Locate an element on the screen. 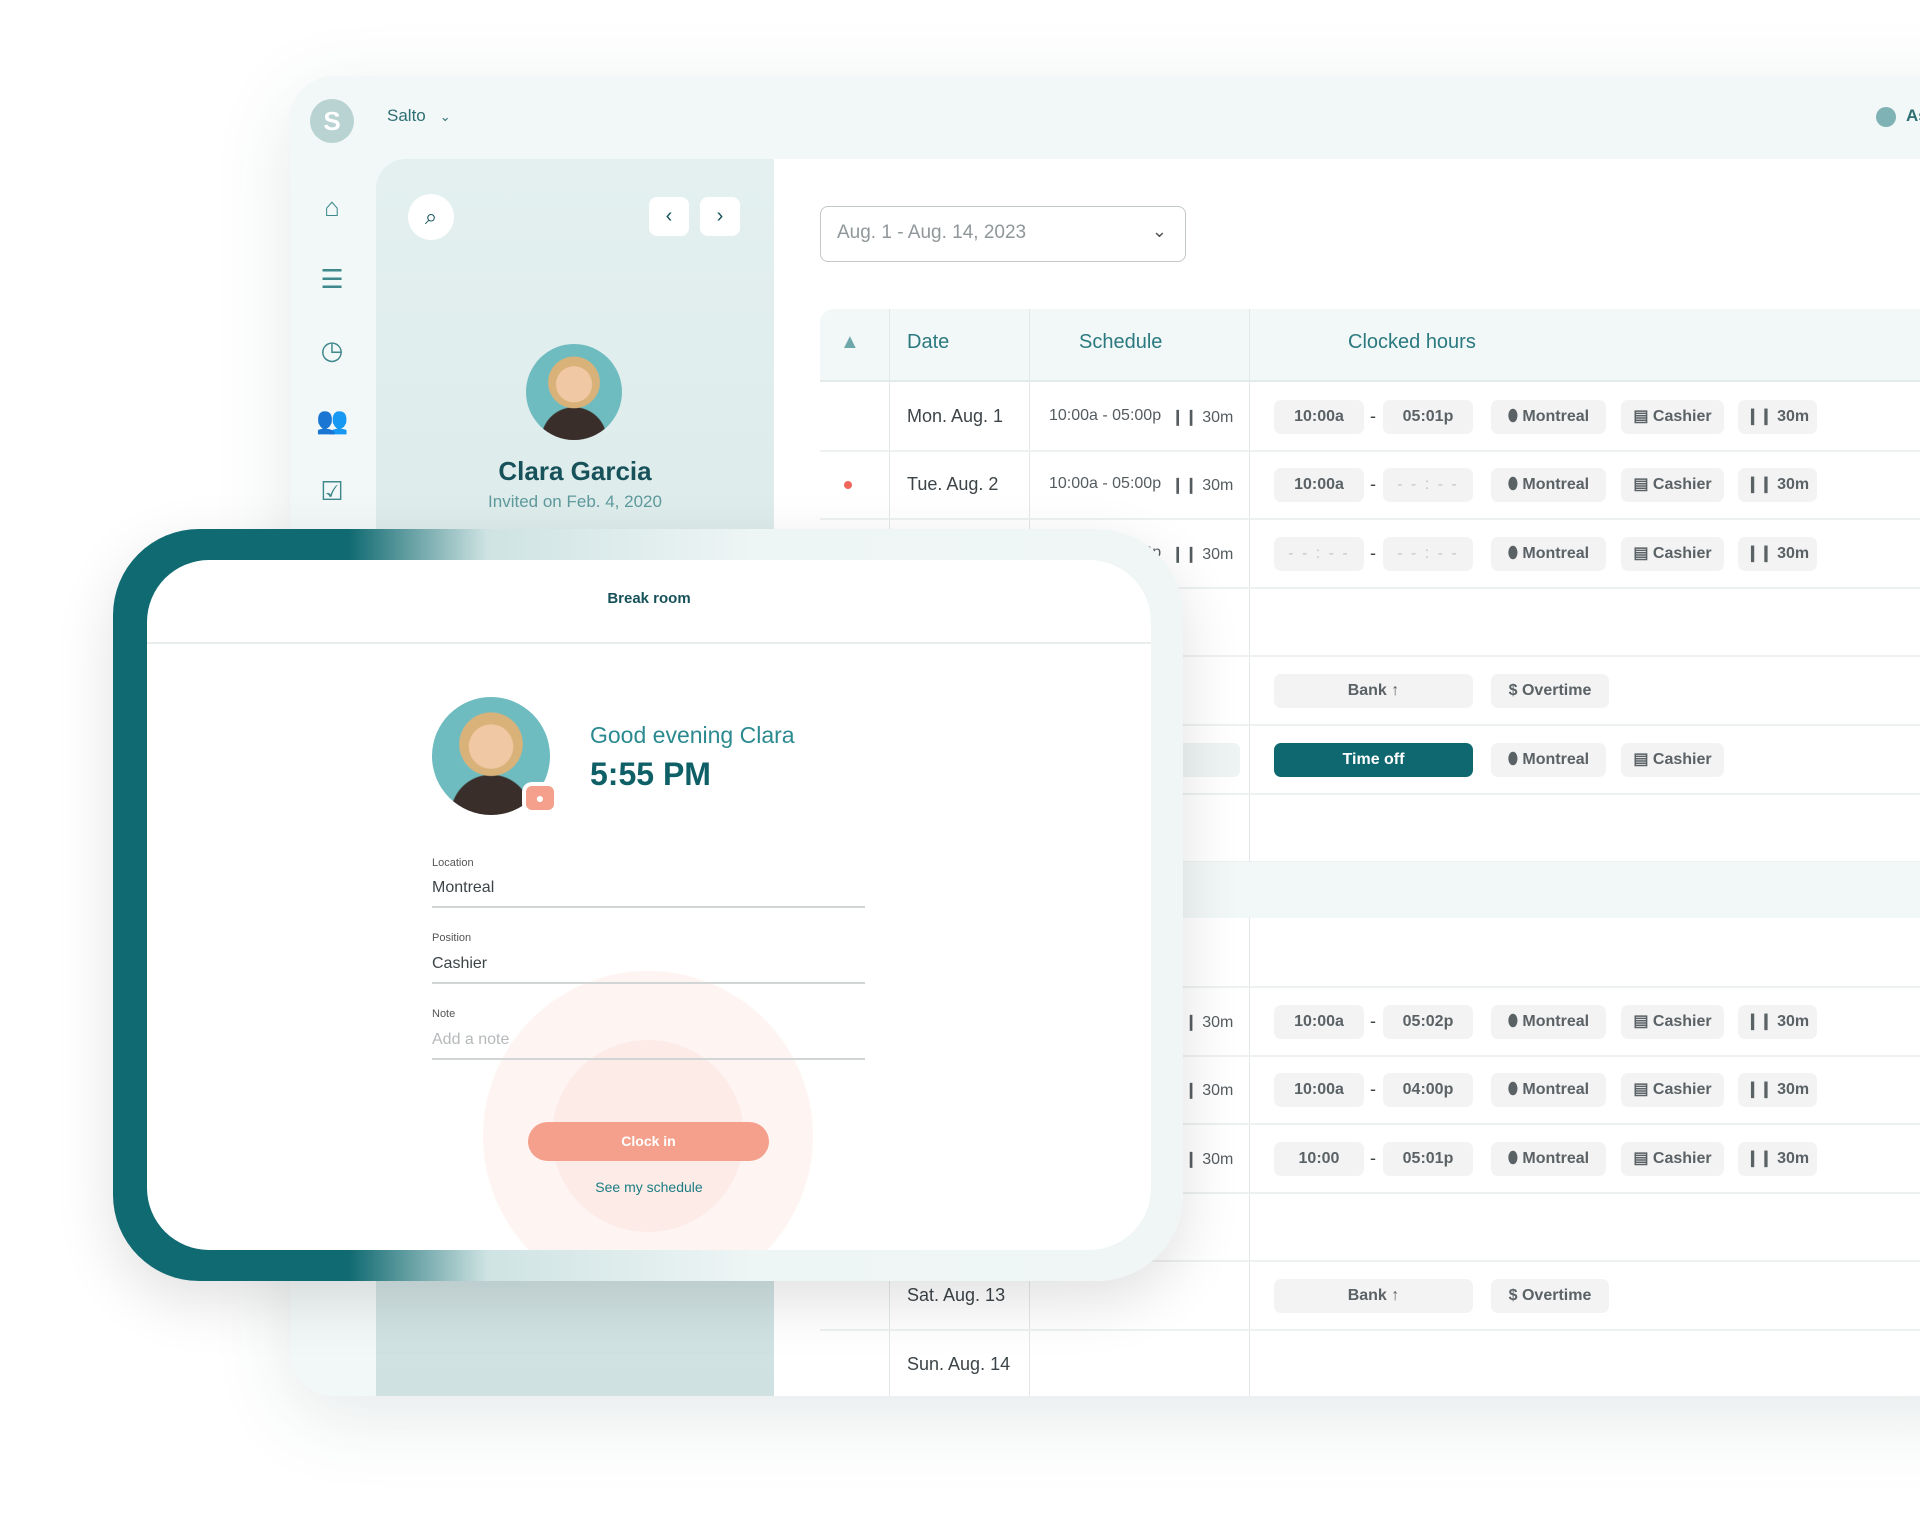 This screenshot has height=1536, width=1920. column-header-schedule: Schedule is located at coordinates (1120, 342).